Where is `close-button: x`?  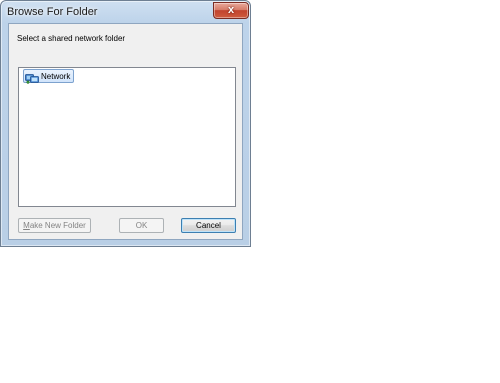
close-button: x is located at coordinates (231, 10).